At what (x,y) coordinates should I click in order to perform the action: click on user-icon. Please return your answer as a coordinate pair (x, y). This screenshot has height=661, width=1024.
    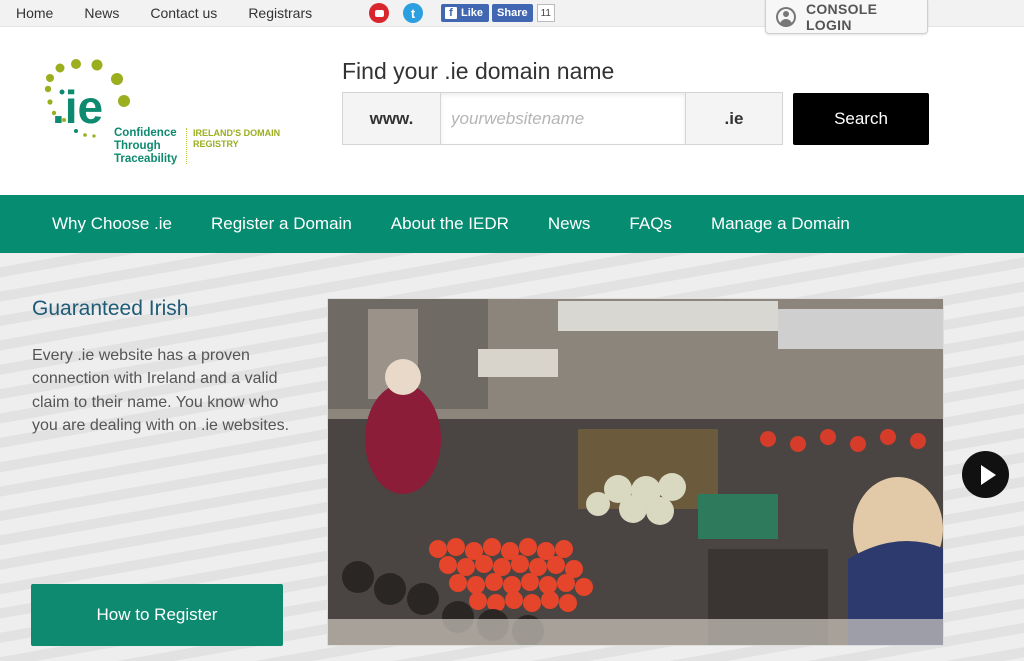
    Looking at the image, I should click on (786, 16).